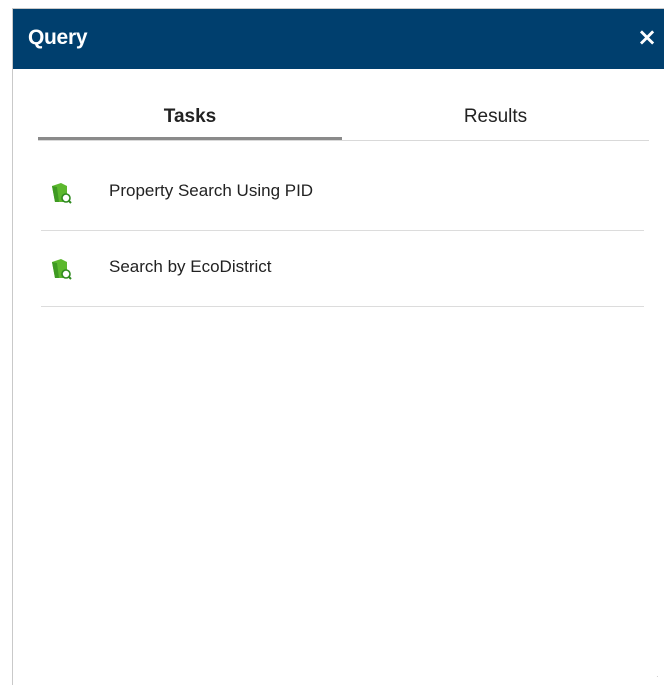 This screenshot has width=664, height=685. I want to click on task-item-property-search: Property Search Using PID, so click(342, 193).